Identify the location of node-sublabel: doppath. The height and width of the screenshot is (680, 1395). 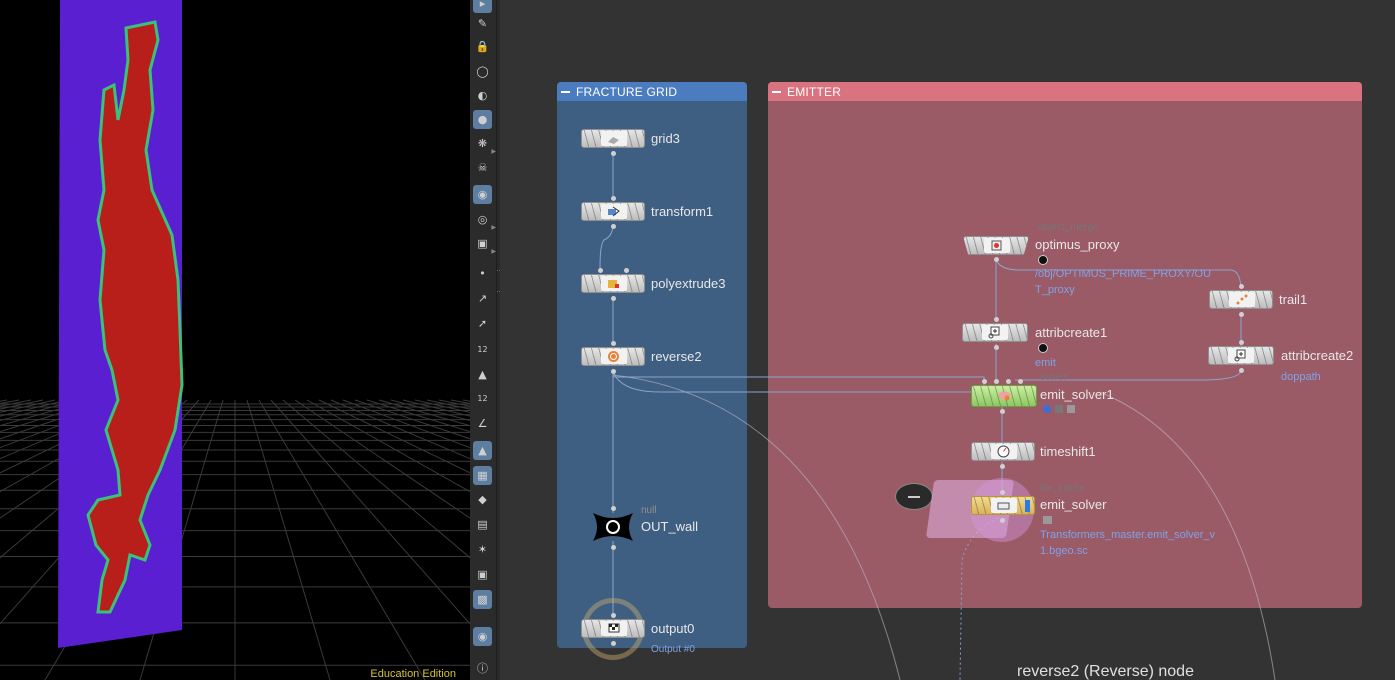
(1301, 377).